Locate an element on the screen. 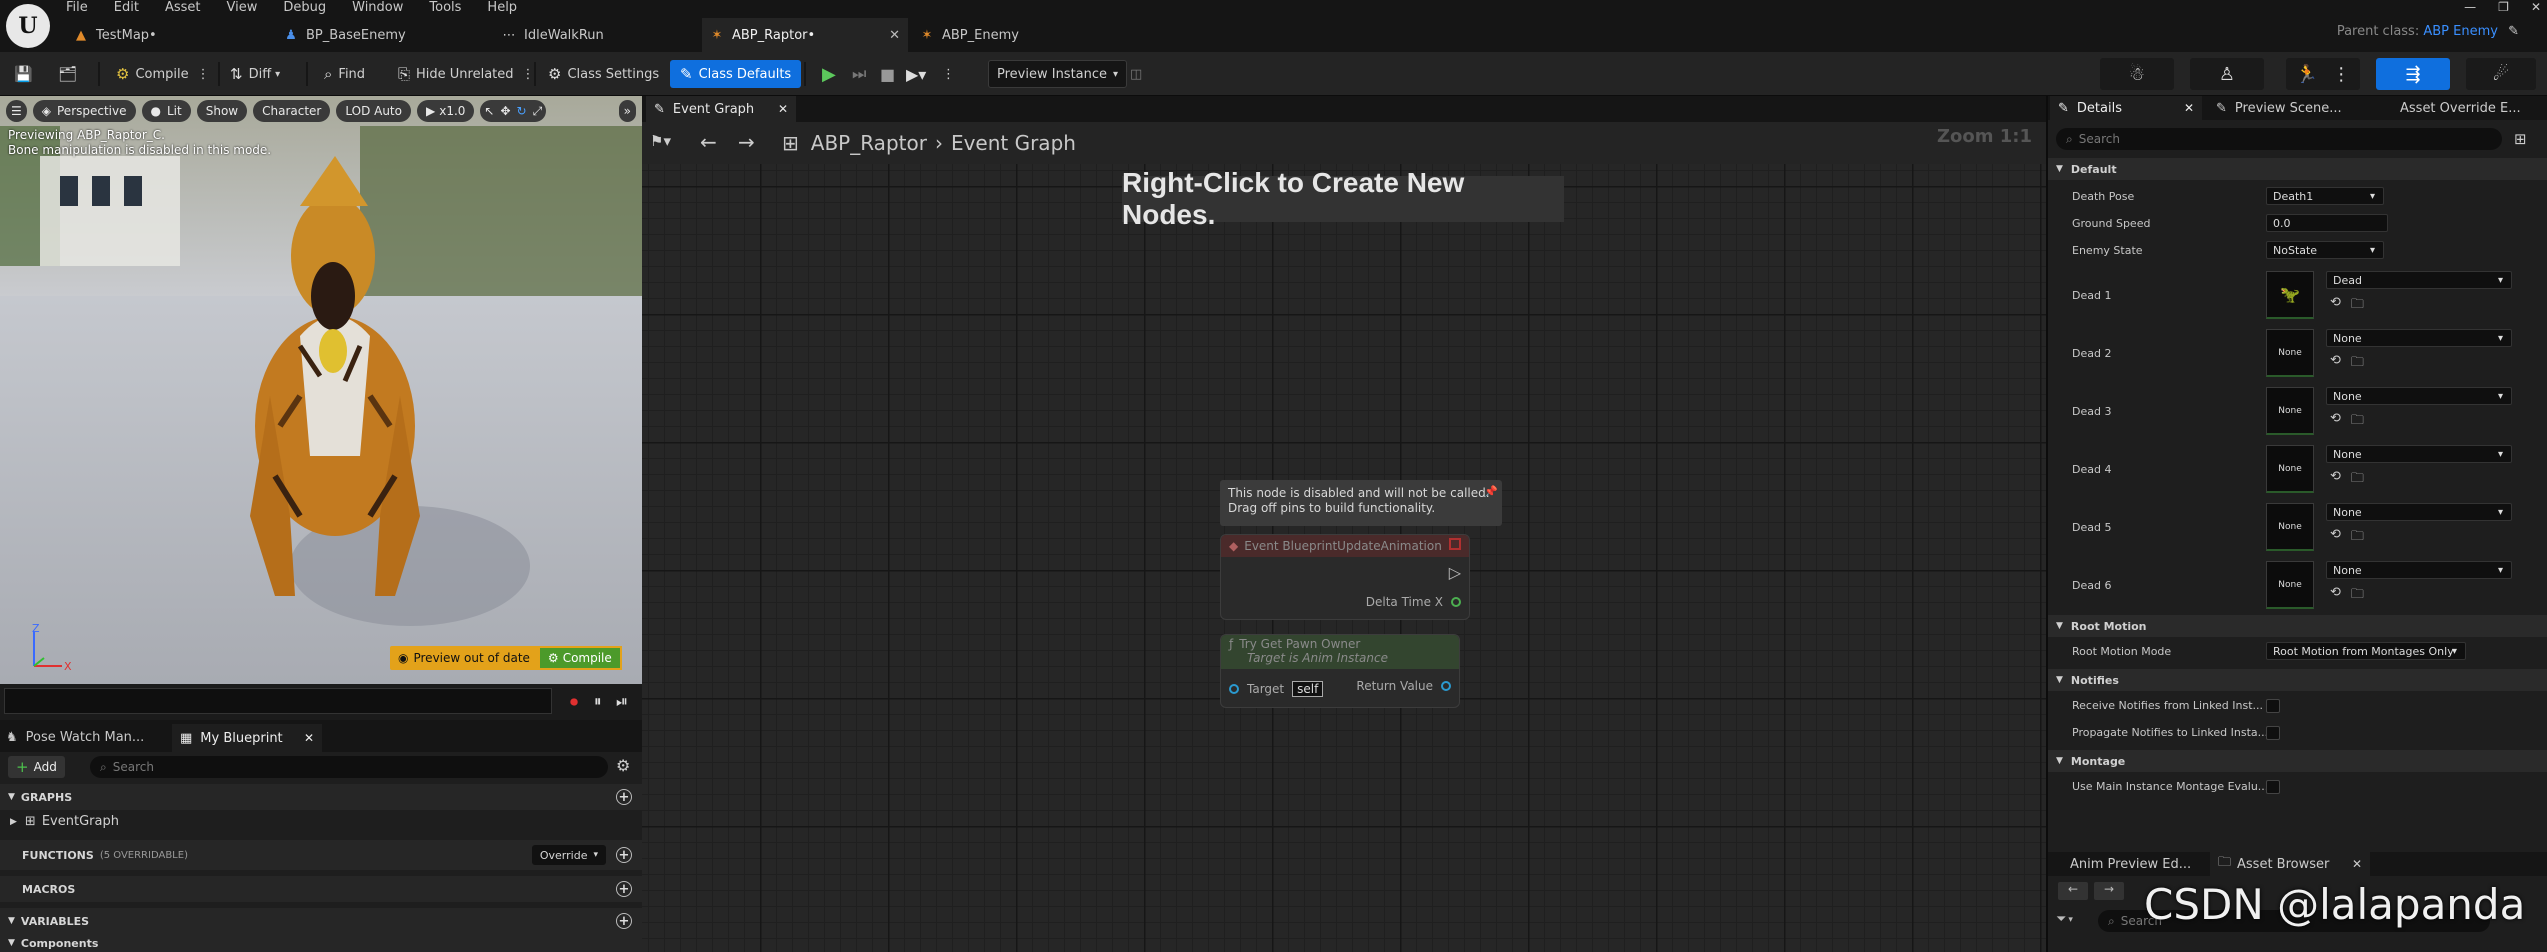  add-variable-icon: + is located at coordinates (624, 921).